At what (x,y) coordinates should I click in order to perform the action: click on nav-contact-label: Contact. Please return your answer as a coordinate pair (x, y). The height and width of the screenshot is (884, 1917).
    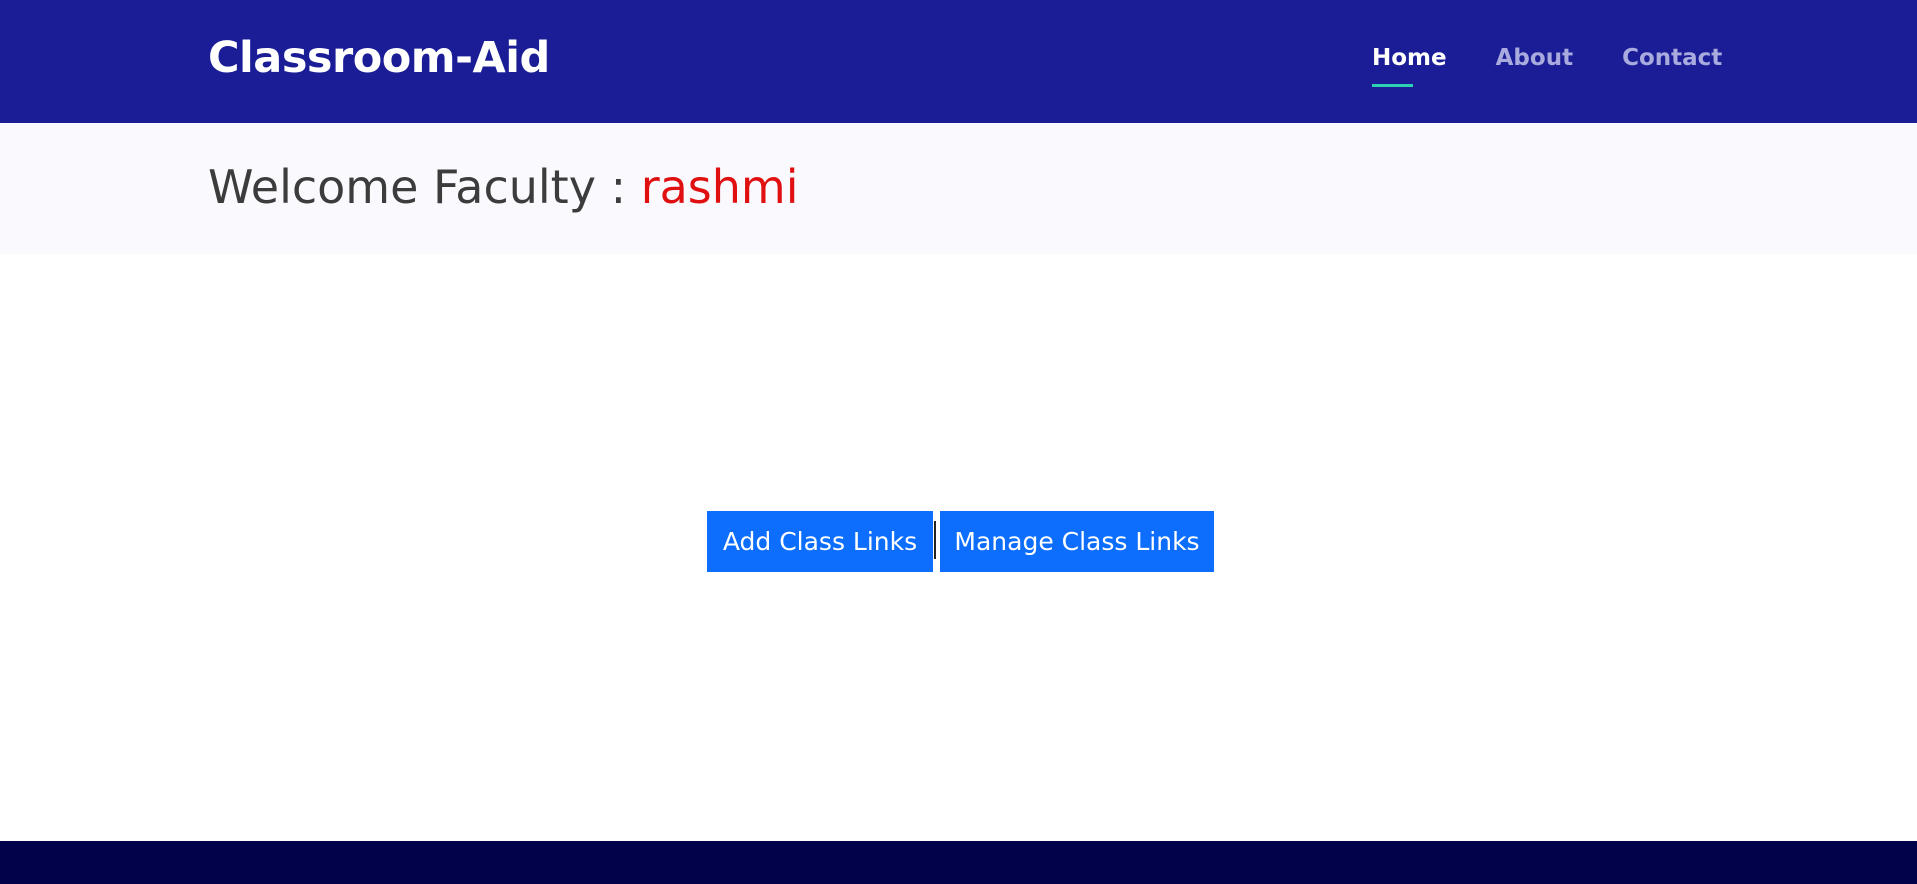
    Looking at the image, I should click on (1672, 58).